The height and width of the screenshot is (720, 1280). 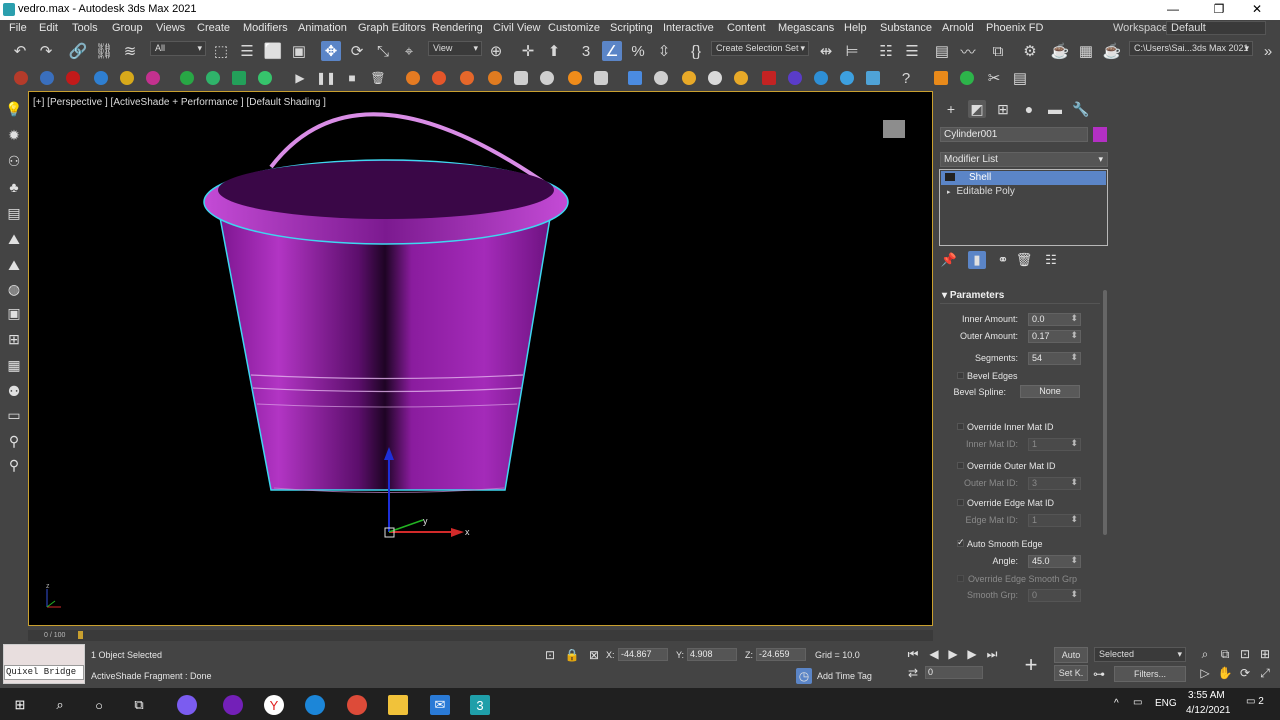 I want to click on help-icon: ?, so click(x=906, y=78).